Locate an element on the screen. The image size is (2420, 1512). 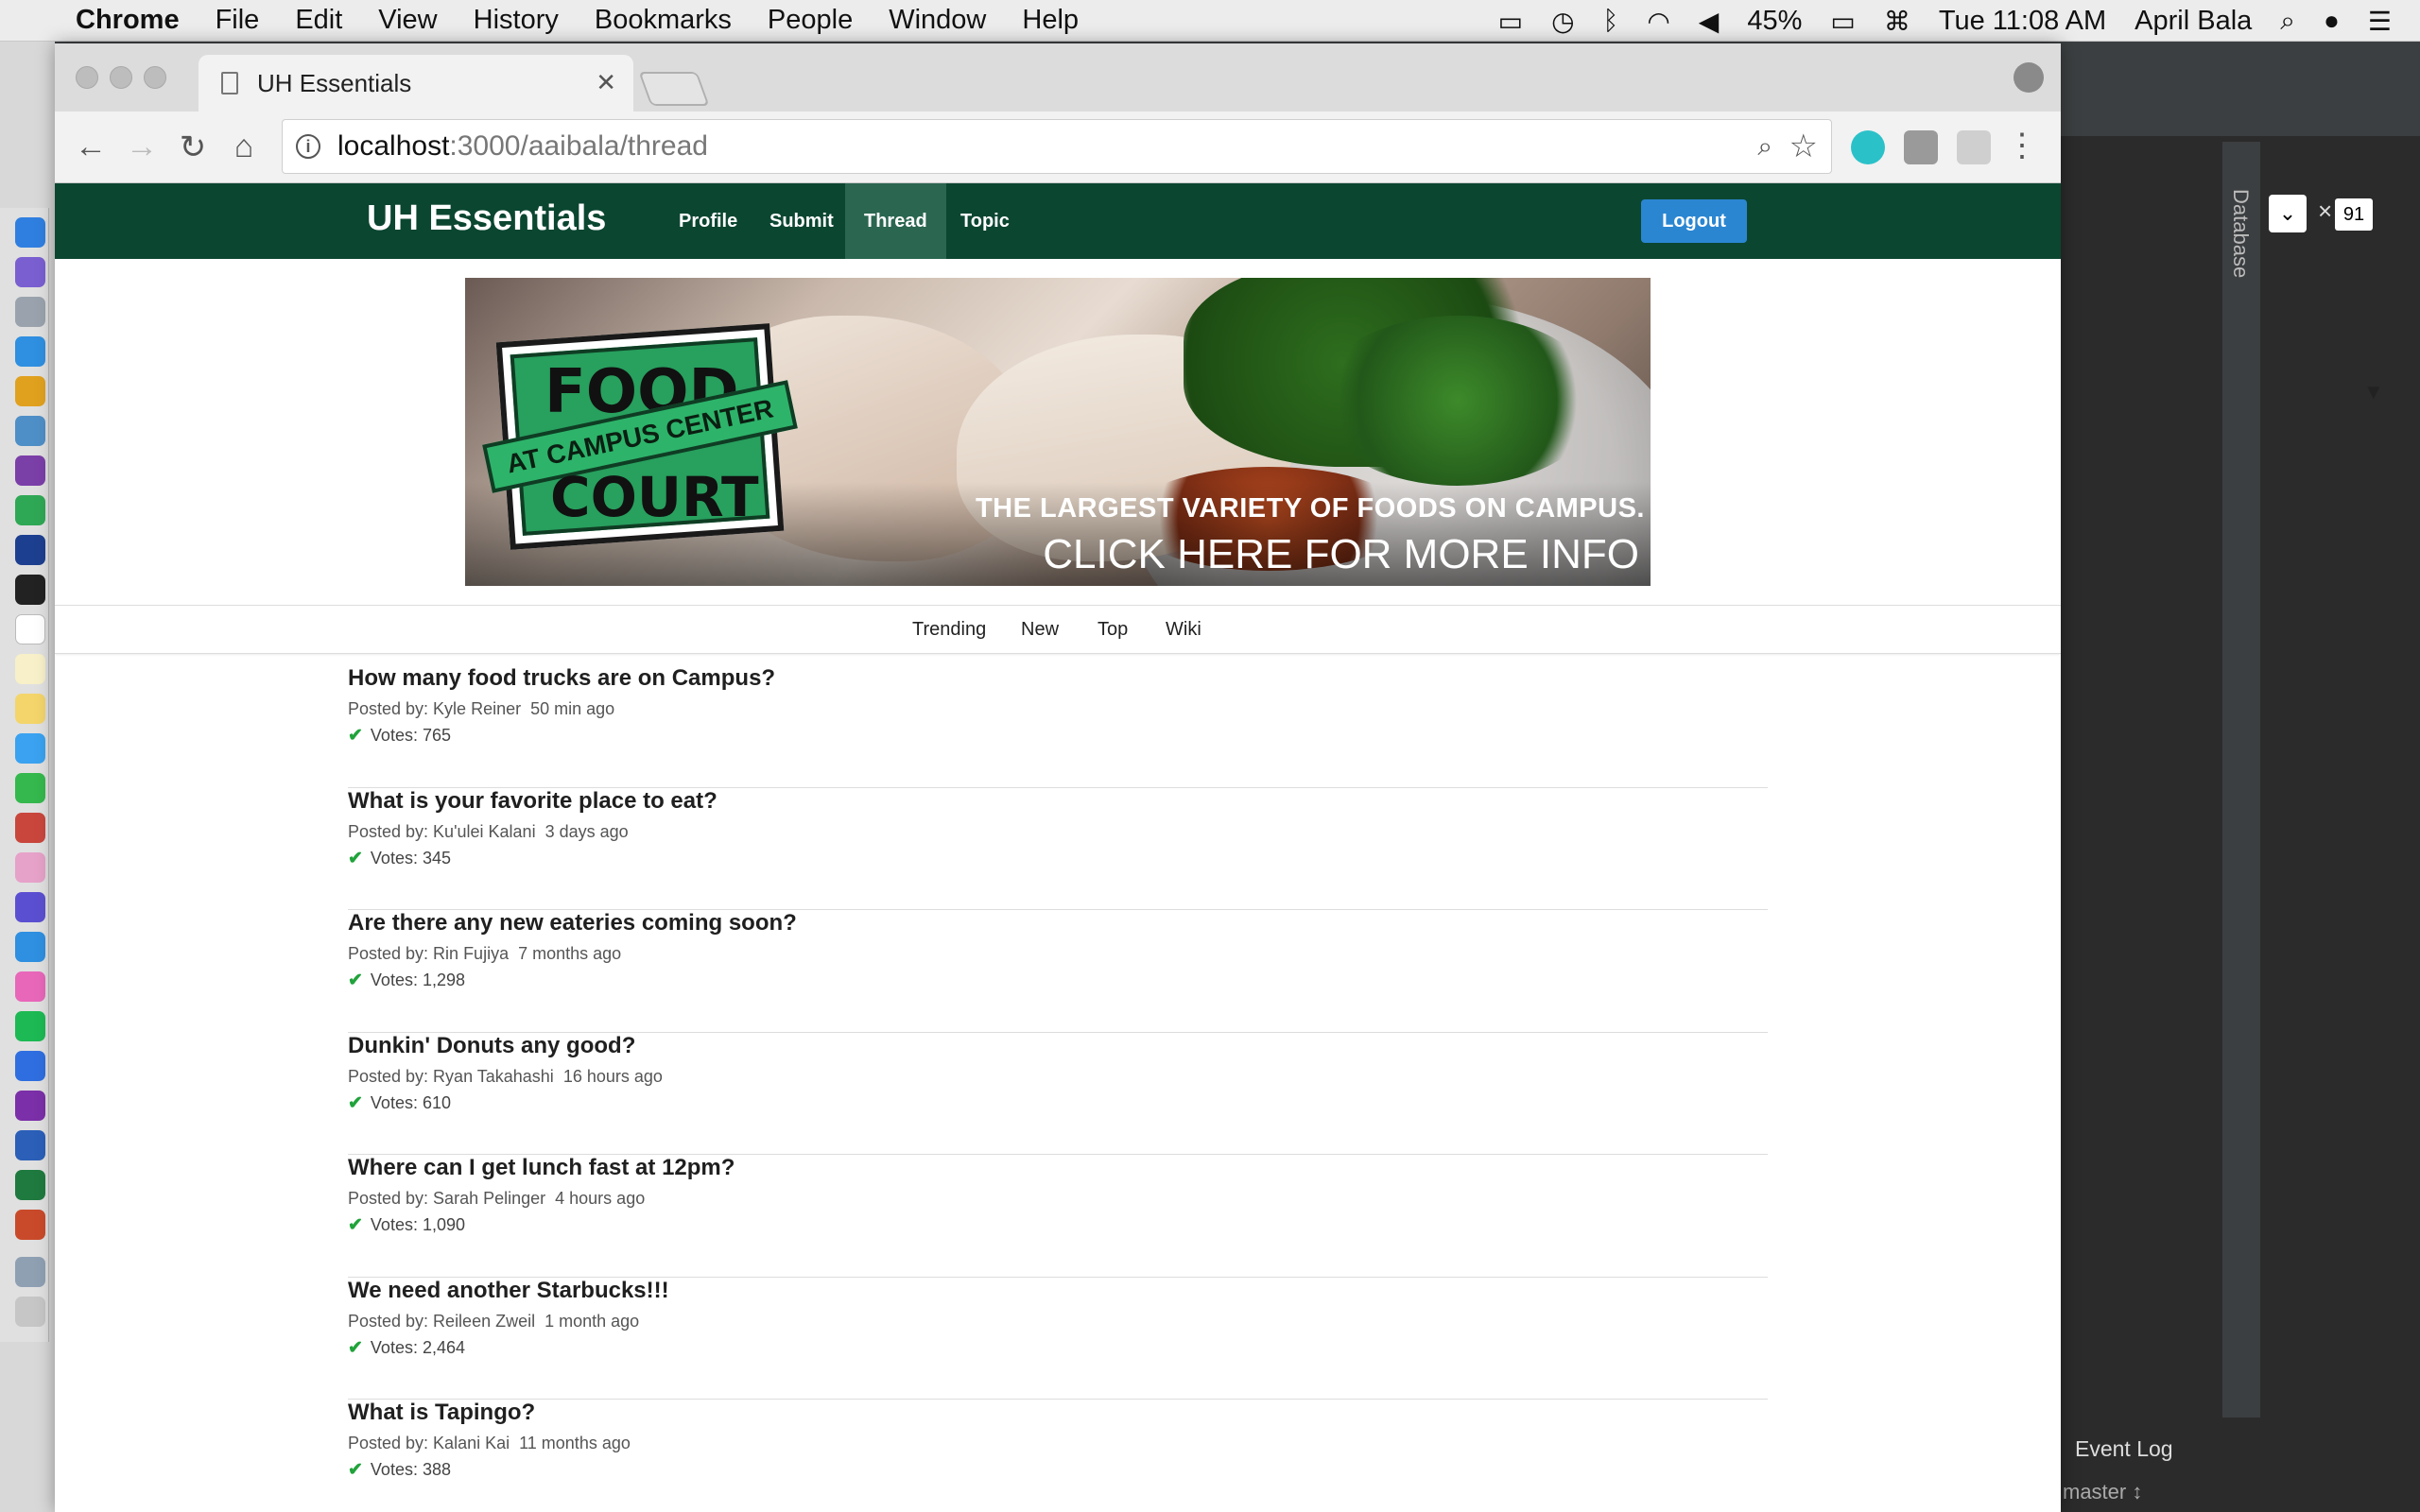
word-icon is located at coordinates (30, 1145).